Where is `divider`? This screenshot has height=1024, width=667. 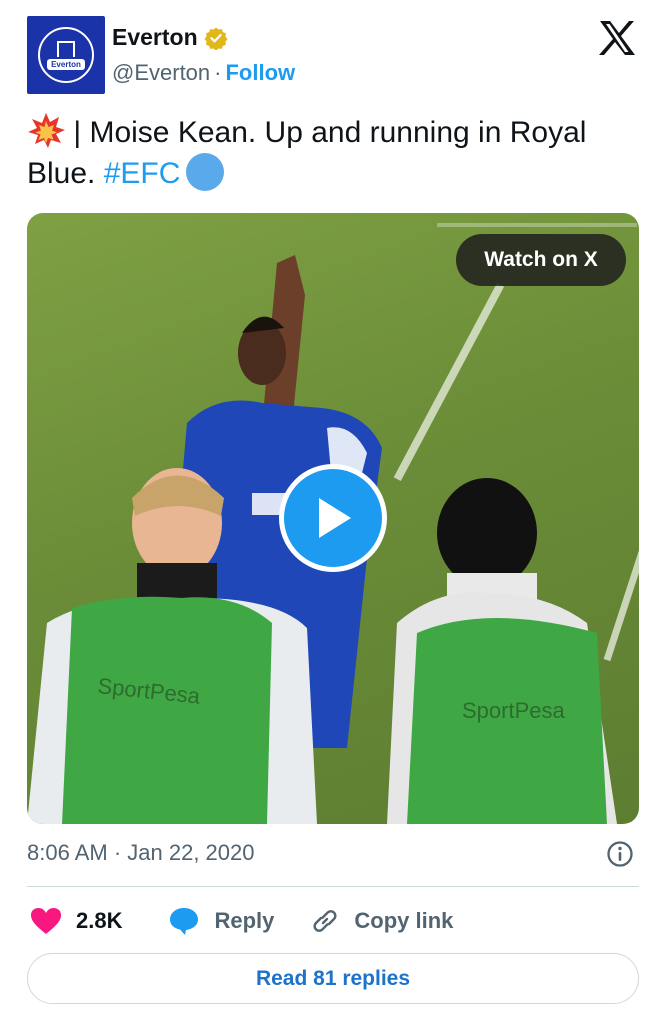 divider is located at coordinates (333, 886).